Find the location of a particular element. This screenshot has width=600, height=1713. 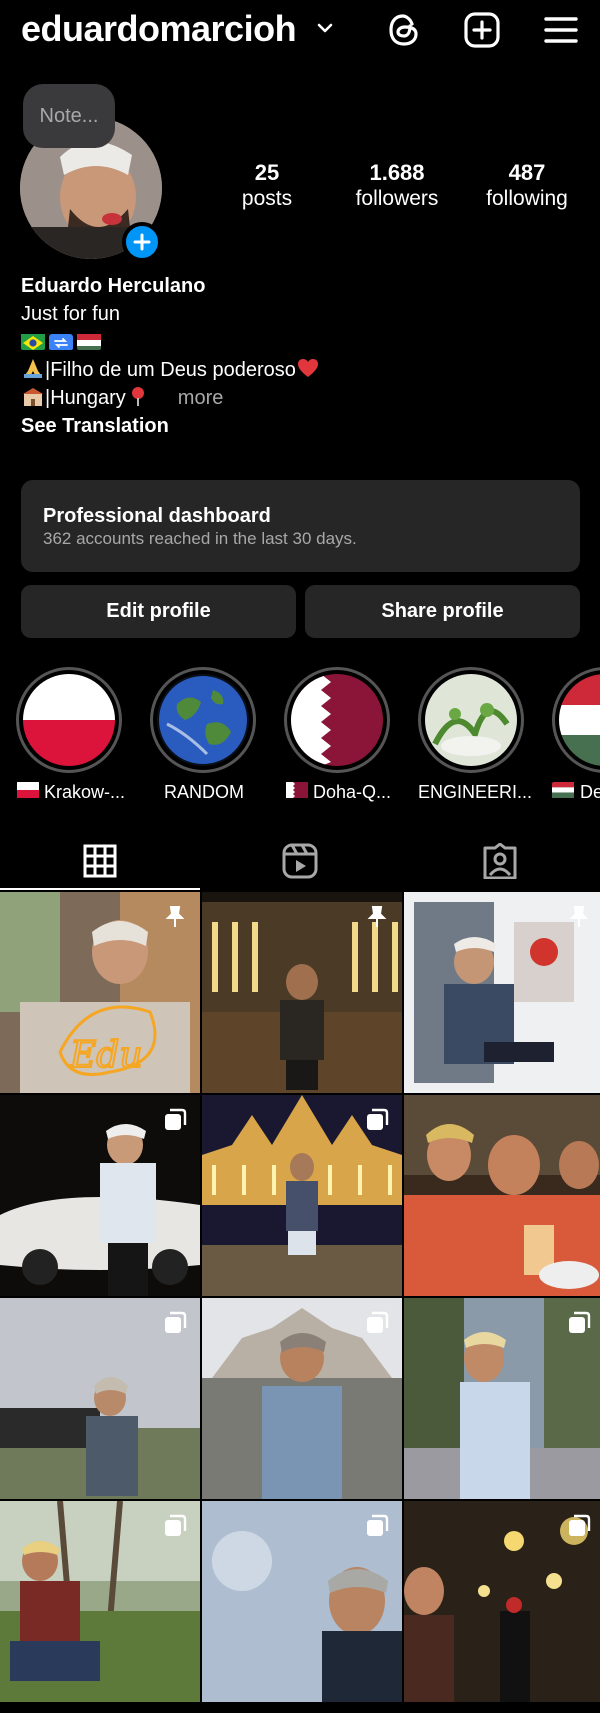

highlight-label: De is located at coordinates (590, 792).